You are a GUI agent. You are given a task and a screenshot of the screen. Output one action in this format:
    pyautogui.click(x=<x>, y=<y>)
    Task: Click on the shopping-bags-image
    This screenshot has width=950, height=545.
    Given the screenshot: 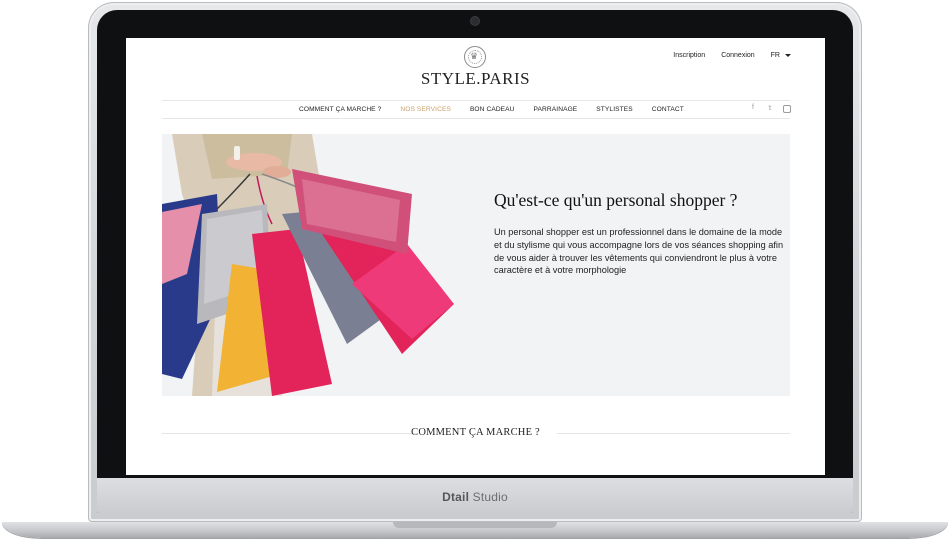 What is the action you would take?
    pyautogui.click(x=308, y=265)
    